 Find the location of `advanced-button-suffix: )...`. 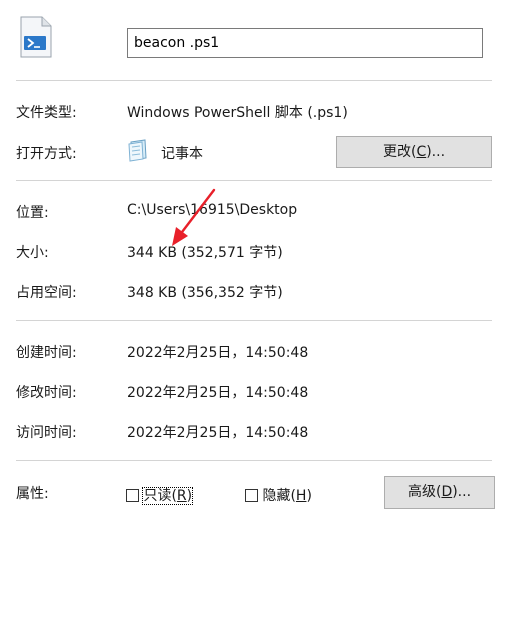

advanced-button-suffix: )... is located at coordinates (462, 492).